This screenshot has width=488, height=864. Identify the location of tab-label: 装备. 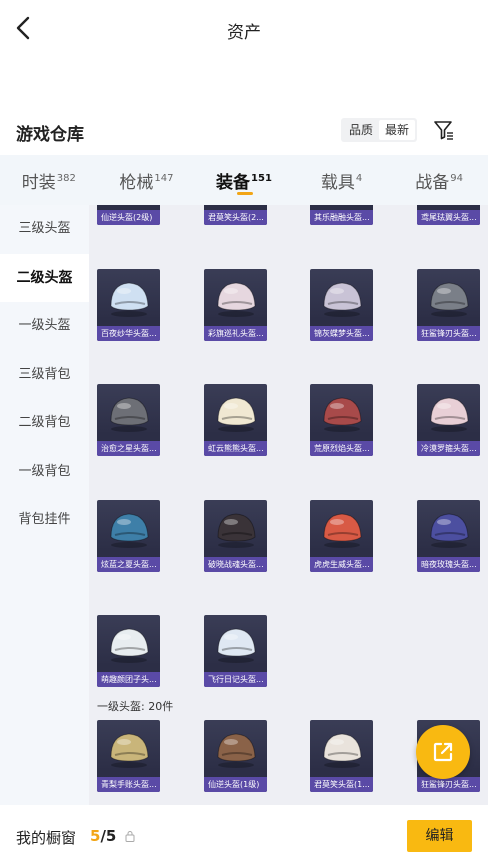
(233, 183).